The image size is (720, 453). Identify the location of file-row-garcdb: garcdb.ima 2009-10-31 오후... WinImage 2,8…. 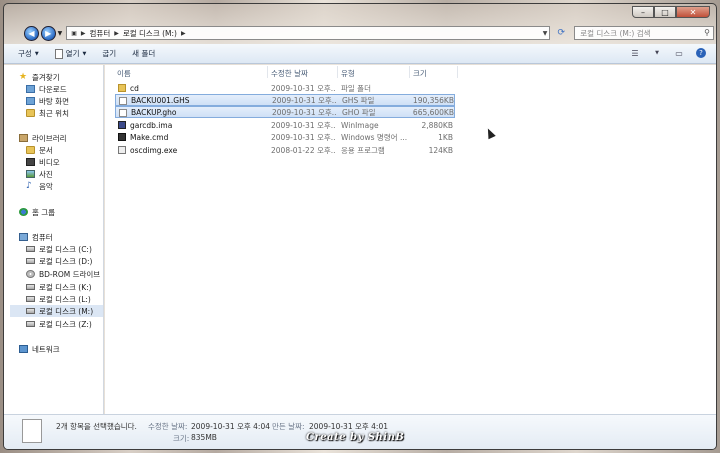
(285, 125).